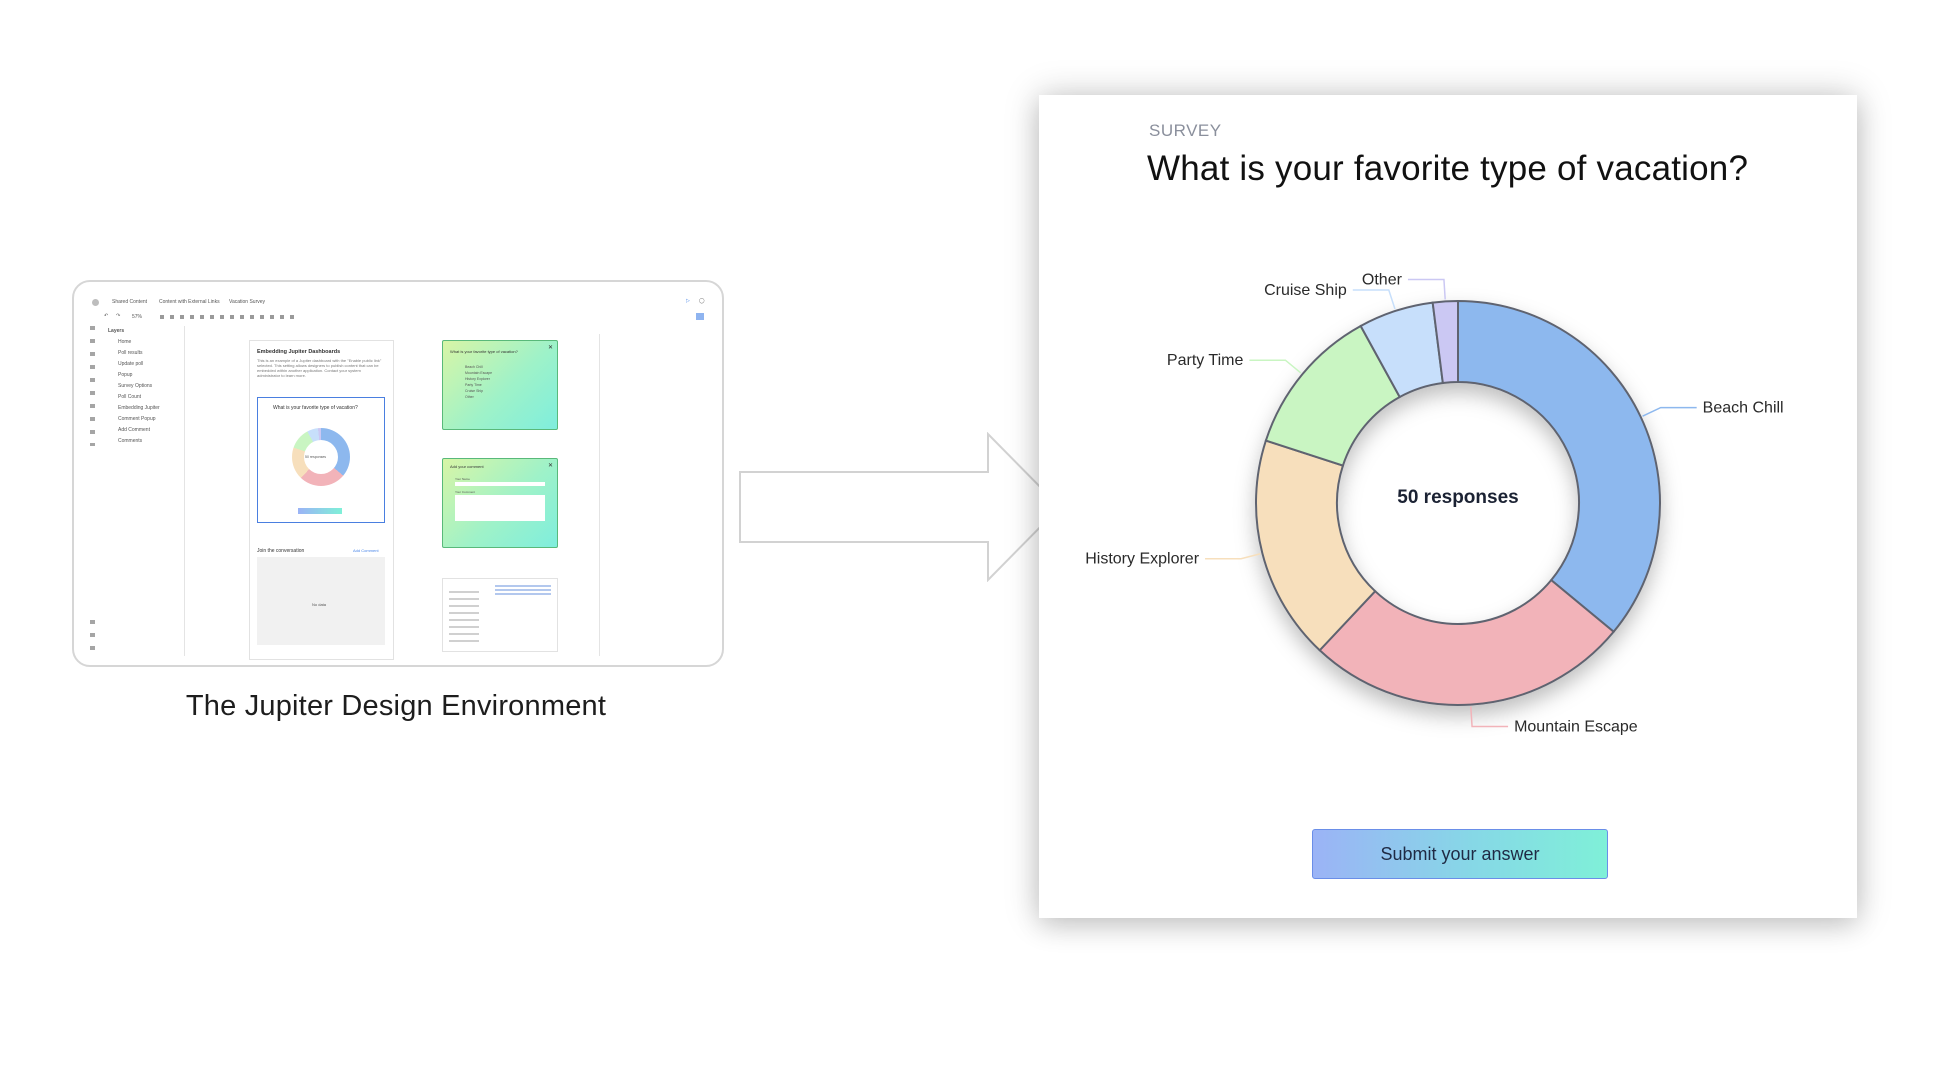  I want to click on thumb-popup-option: Party Time, so click(473, 385).